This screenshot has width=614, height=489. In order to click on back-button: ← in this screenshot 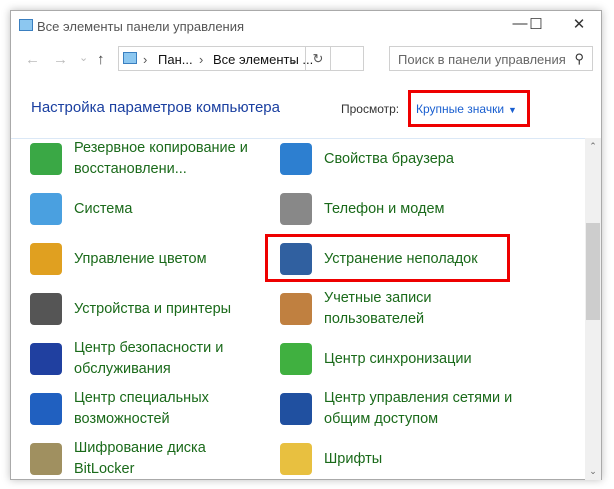, I will do `click(32, 59)`.